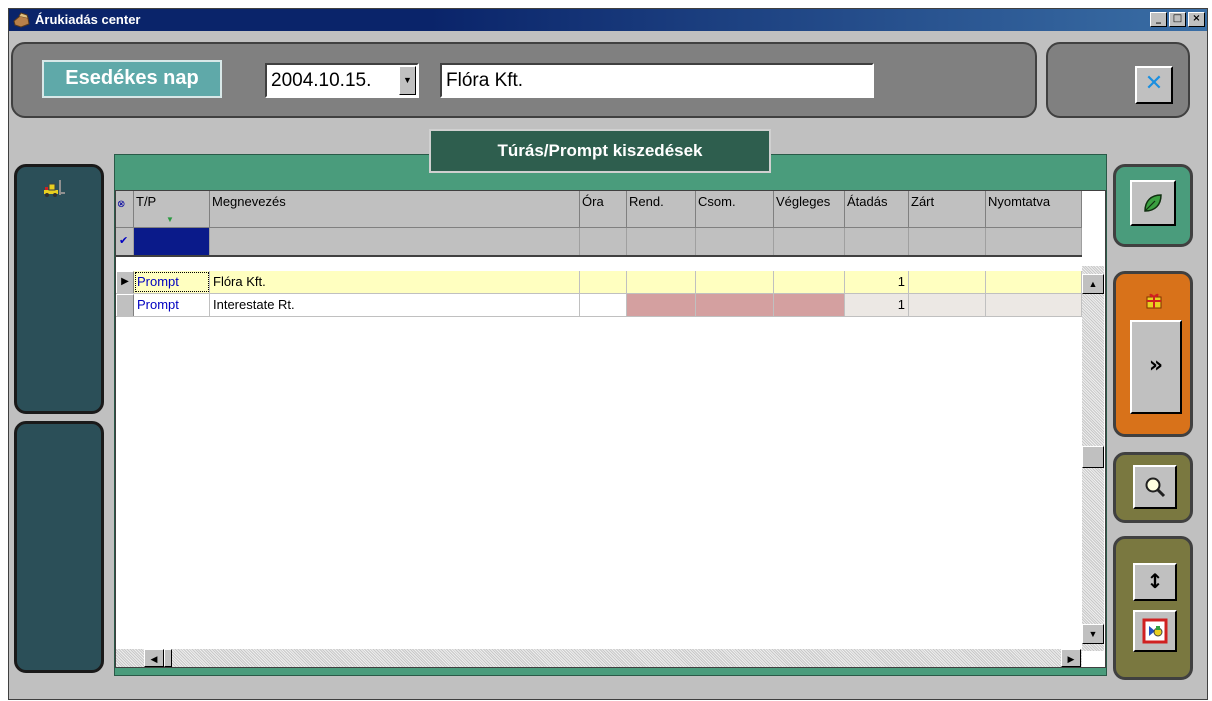  I want to click on filter-row: ✔, so click(599, 242).